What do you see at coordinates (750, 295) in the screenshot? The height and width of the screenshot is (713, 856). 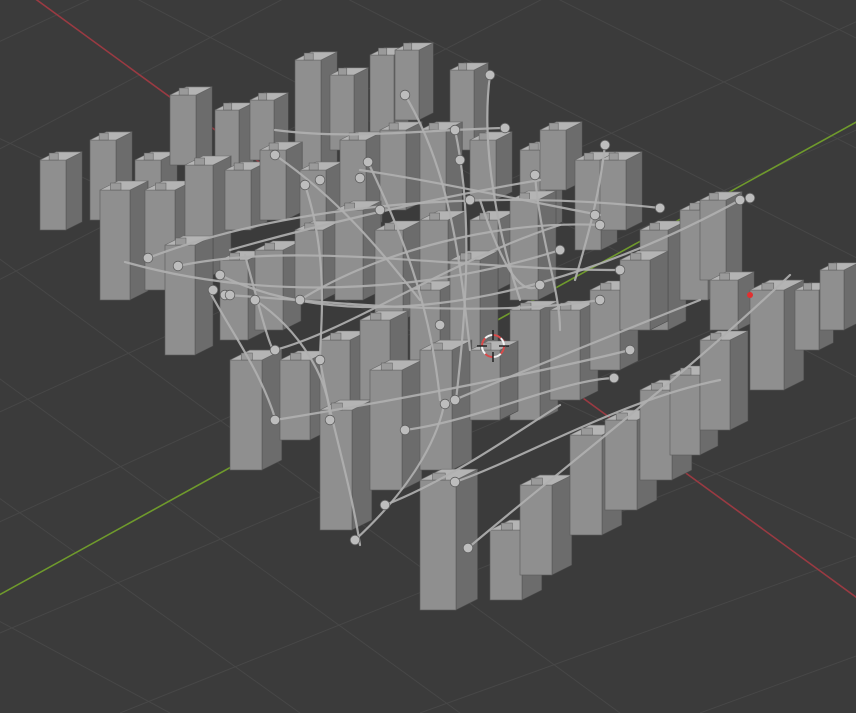 I see `selected-vertex` at bounding box center [750, 295].